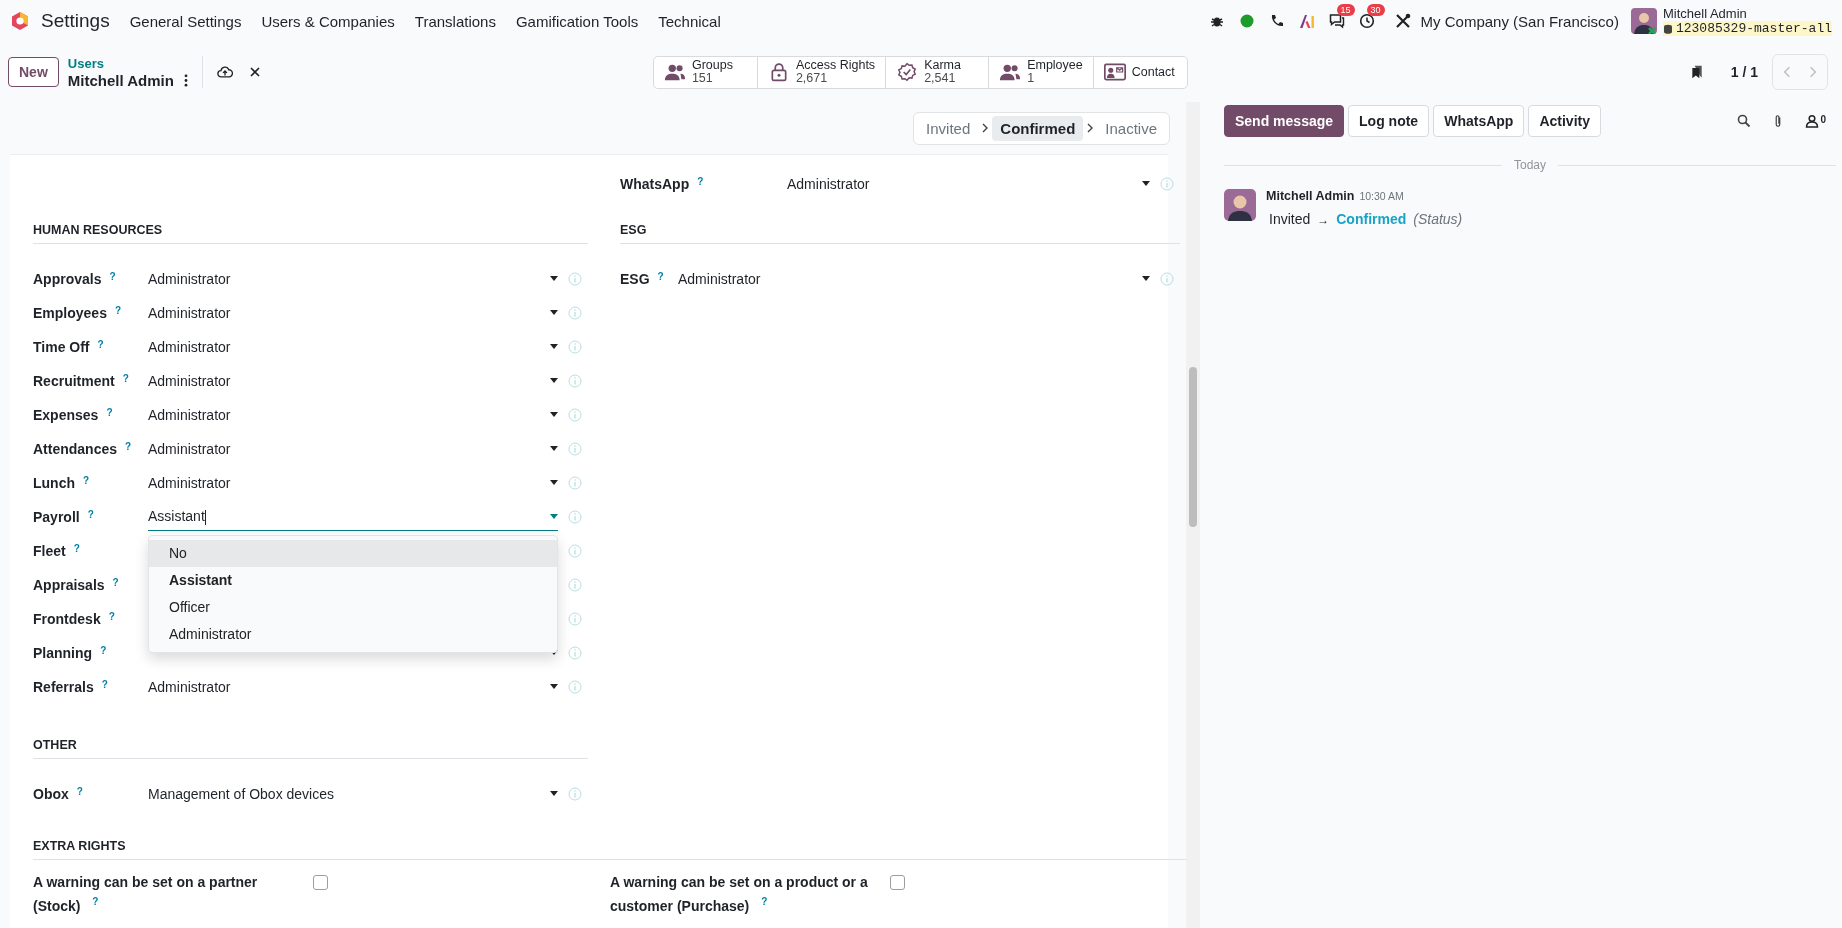 The image size is (1842, 928). What do you see at coordinates (20, 21) in the screenshot?
I see `app-logo-icon` at bounding box center [20, 21].